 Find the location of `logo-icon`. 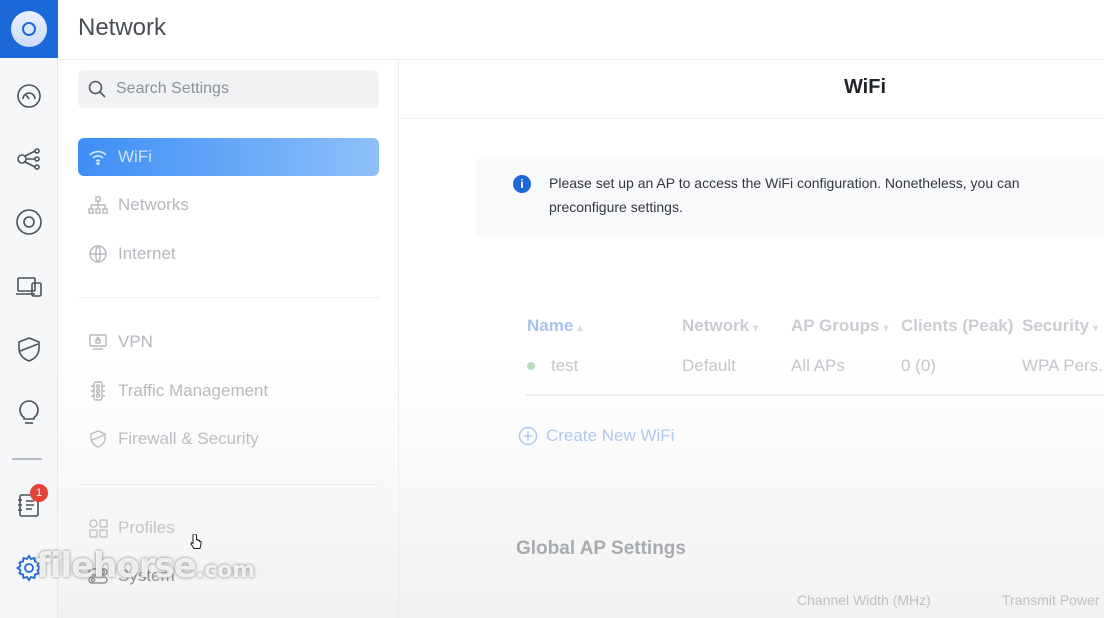

logo-icon is located at coordinates (29, 29).